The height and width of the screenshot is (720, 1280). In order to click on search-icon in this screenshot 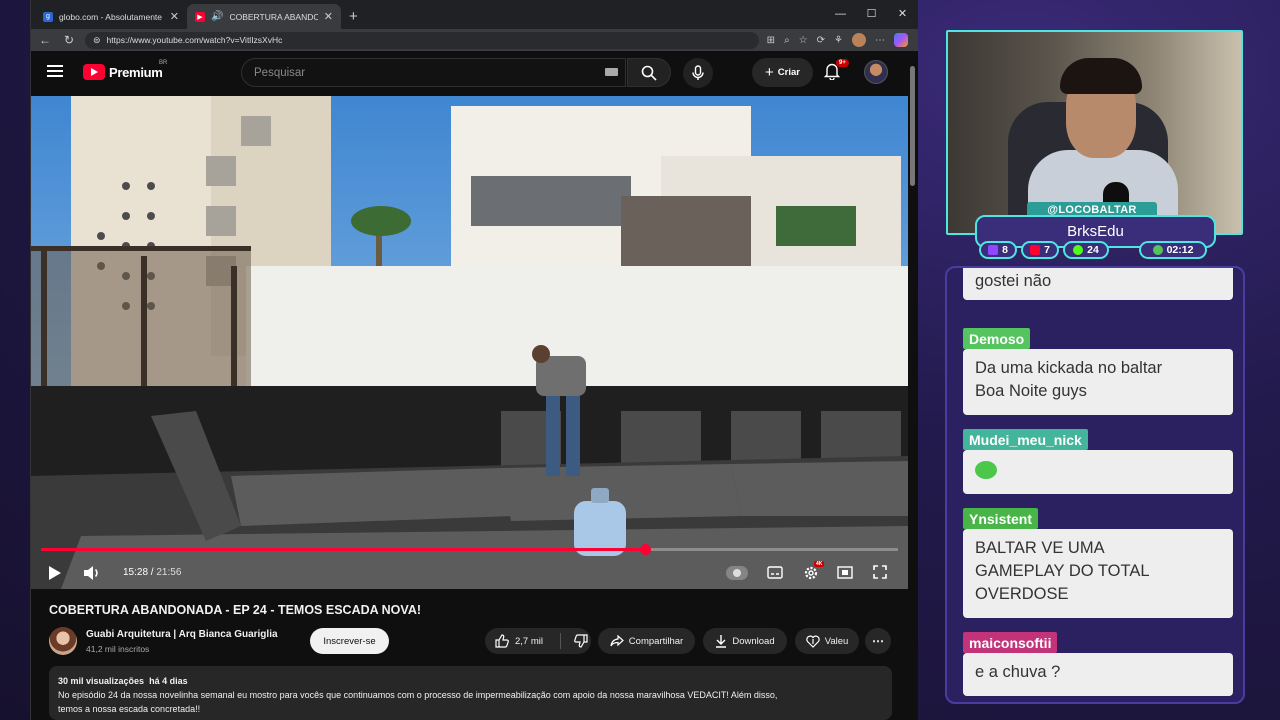, I will do `click(649, 73)`.